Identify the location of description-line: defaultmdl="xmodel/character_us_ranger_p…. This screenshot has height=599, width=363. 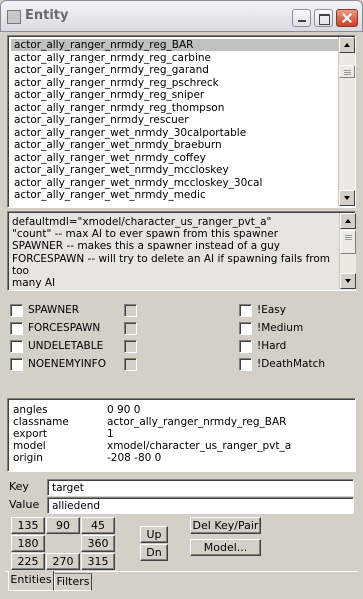
(142, 222).